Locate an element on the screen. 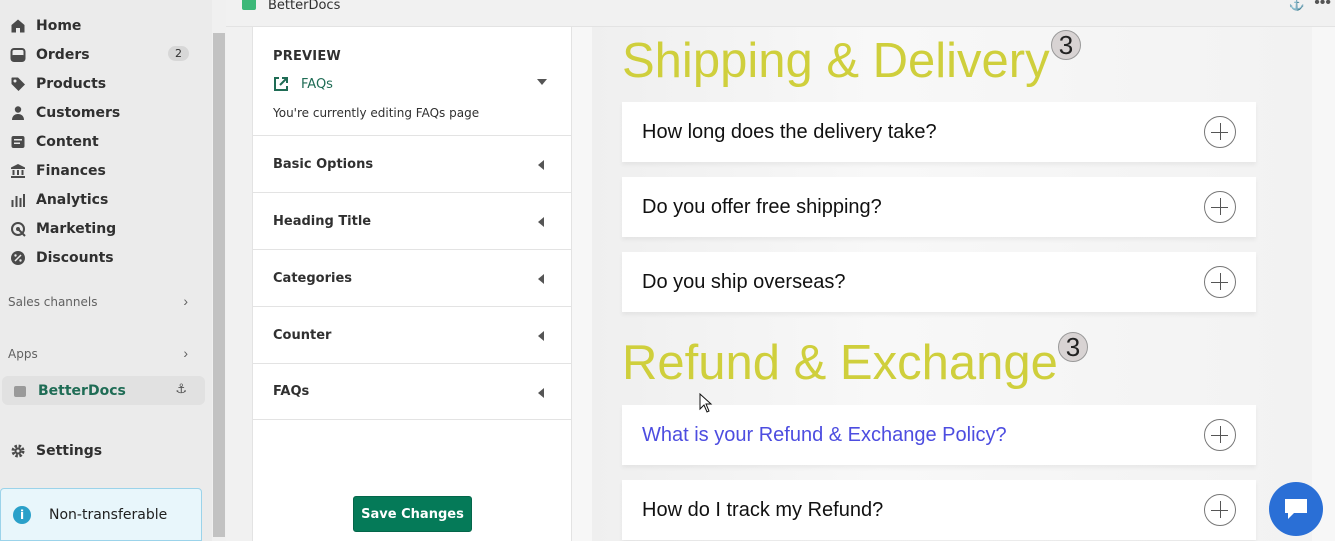 The image size is (1335, 541). sidebar-item-label: Orders is located at coordinates (63, 54).